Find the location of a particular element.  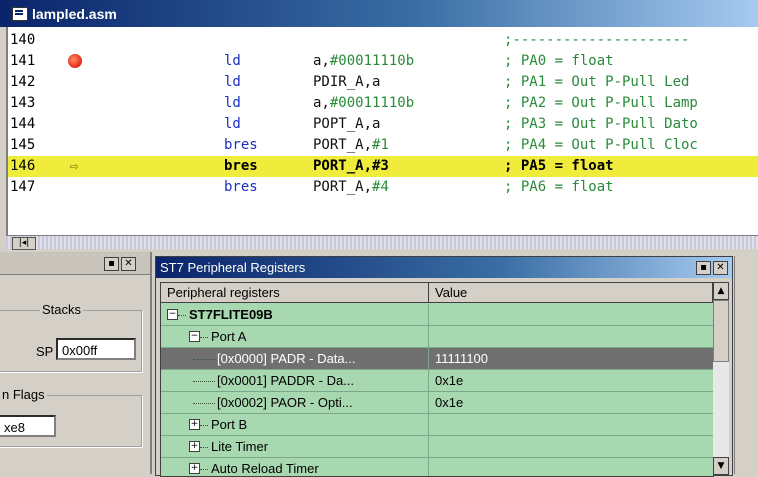

code-comment: ;--------------------- is located at coordinates (597, 40).